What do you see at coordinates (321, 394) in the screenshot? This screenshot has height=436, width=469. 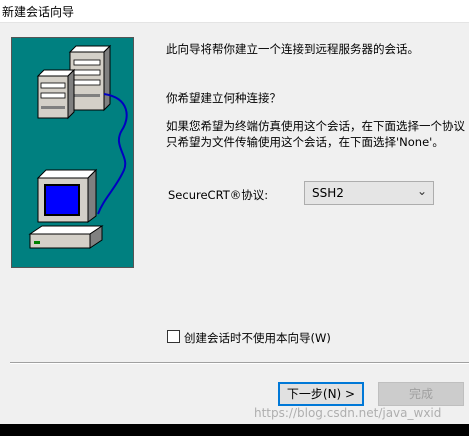 I see `next-button: 下一步(N) >` at bounding box center [321, 394].